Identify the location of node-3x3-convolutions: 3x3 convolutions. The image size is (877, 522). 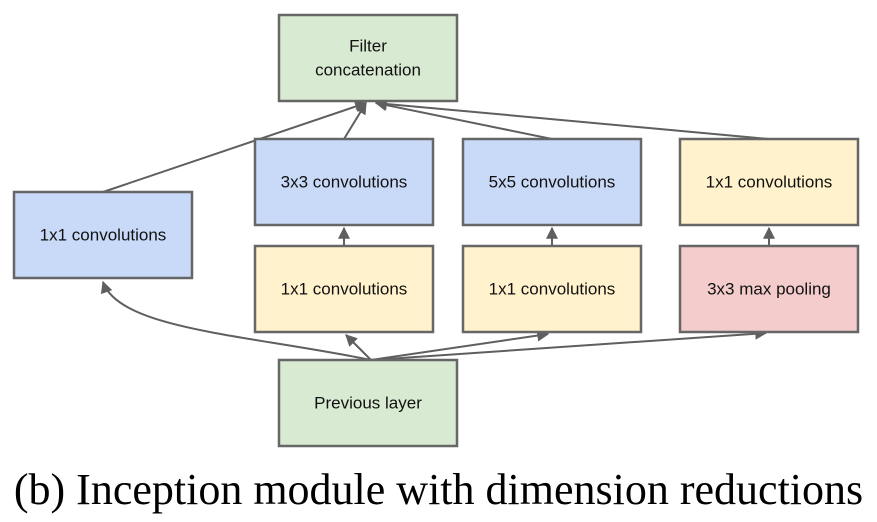
(344, 182).